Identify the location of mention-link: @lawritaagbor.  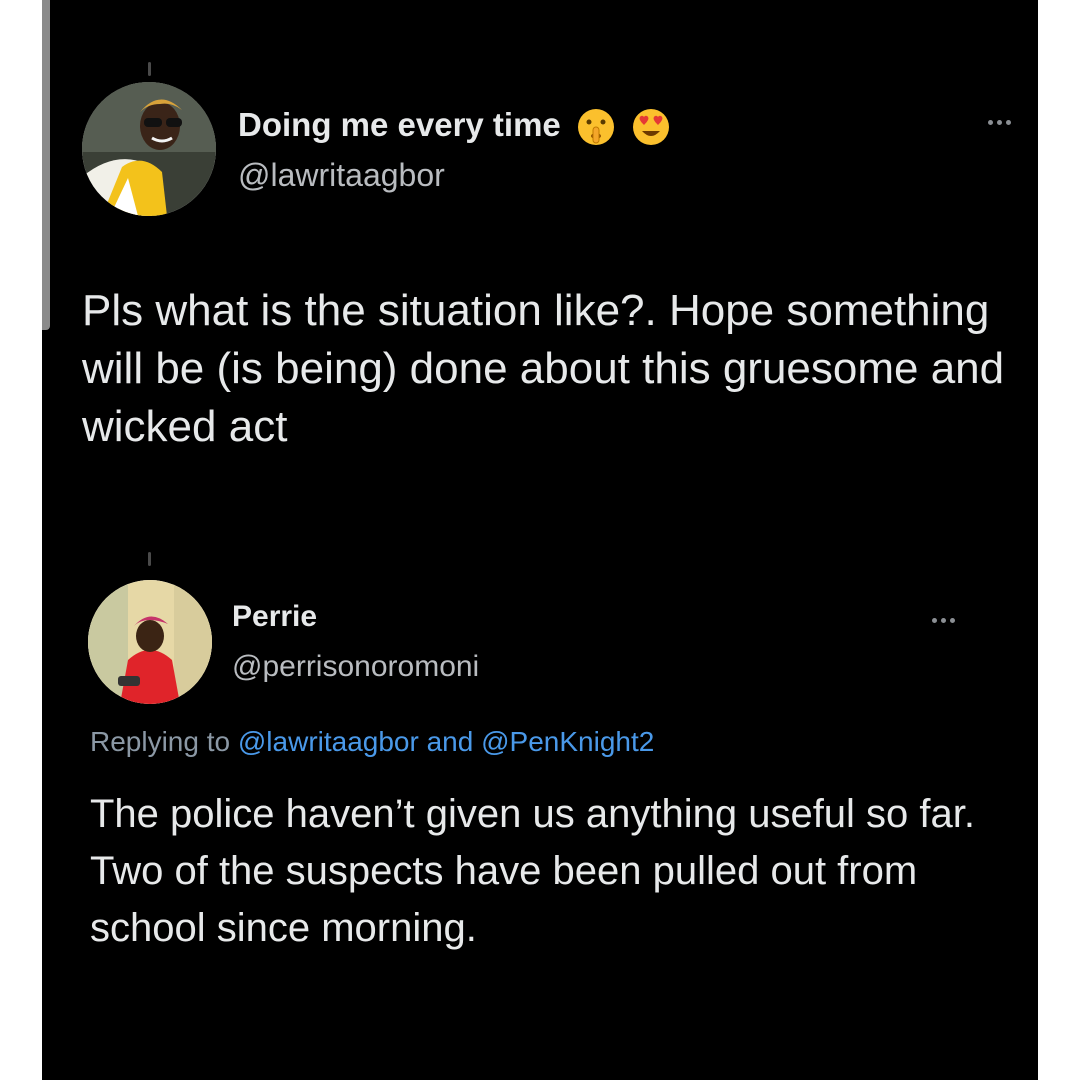
(328, 741).